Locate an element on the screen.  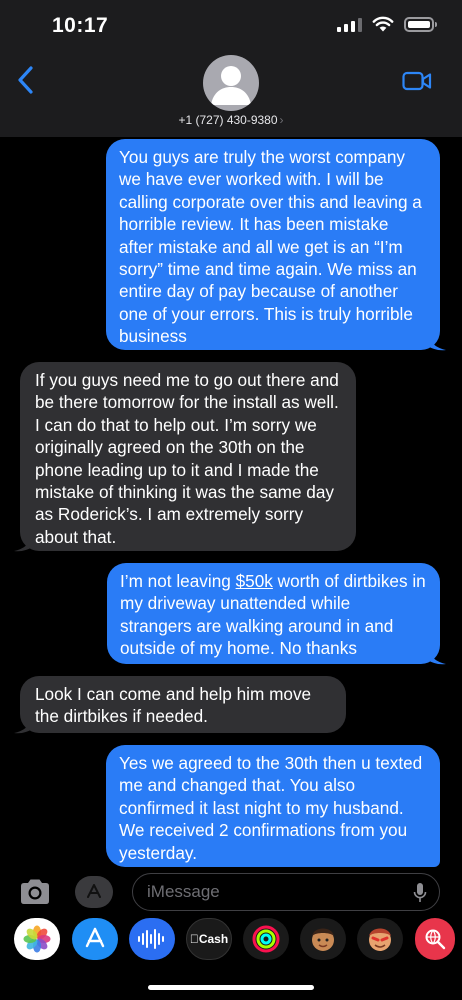
imessage-input: iMessage is located at coordinates (286, 892).